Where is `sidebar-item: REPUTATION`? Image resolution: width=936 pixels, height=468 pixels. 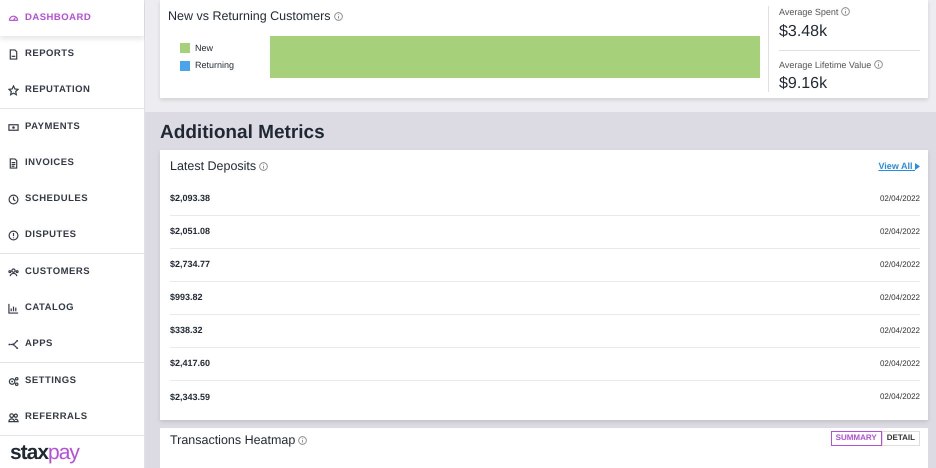 sidebar-item: REPUTATION is located at coordinates (72, 90).